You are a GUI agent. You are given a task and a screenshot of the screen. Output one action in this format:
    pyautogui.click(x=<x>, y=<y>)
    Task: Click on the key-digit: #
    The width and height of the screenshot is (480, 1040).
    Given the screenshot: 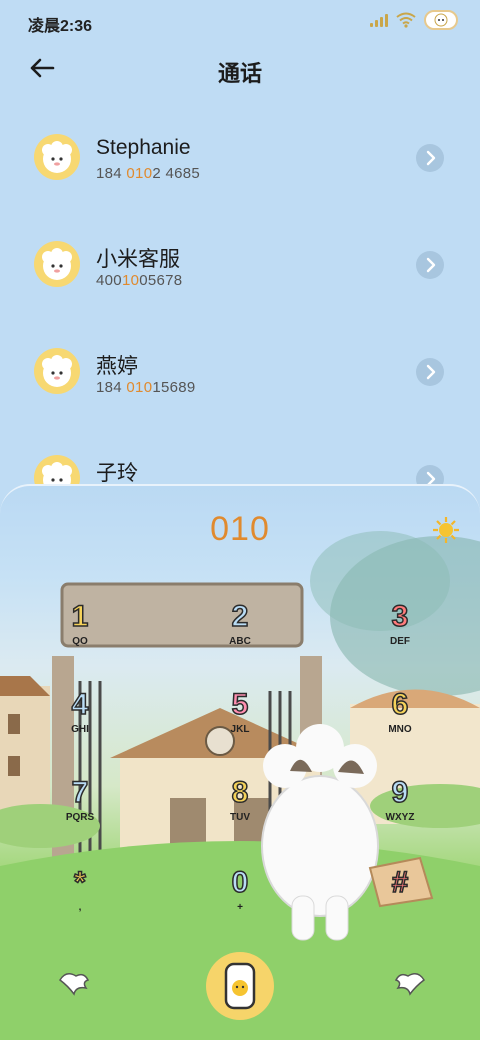 What is the action you would take?
    pyautogui.click(x=400, y=882)
    